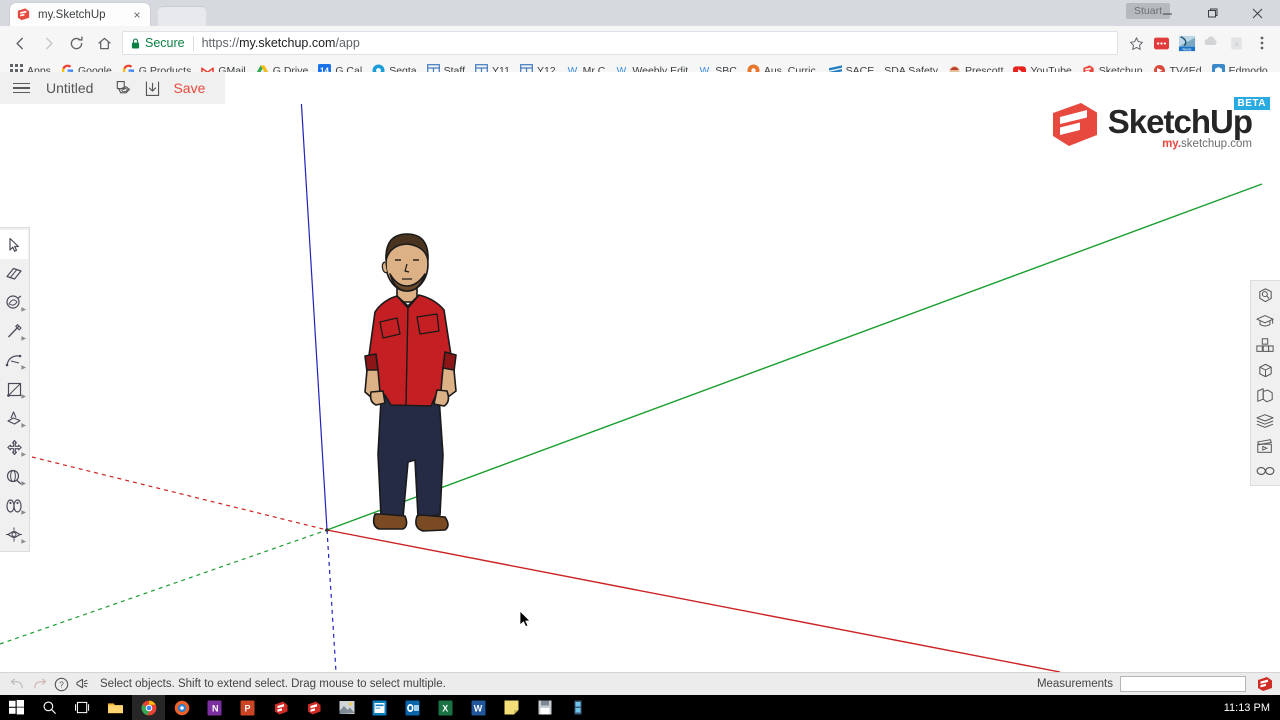 Image resolution: width=1280 pixels, height=720 pixels. I want to click on security-label: Secure, so click(165, 43).